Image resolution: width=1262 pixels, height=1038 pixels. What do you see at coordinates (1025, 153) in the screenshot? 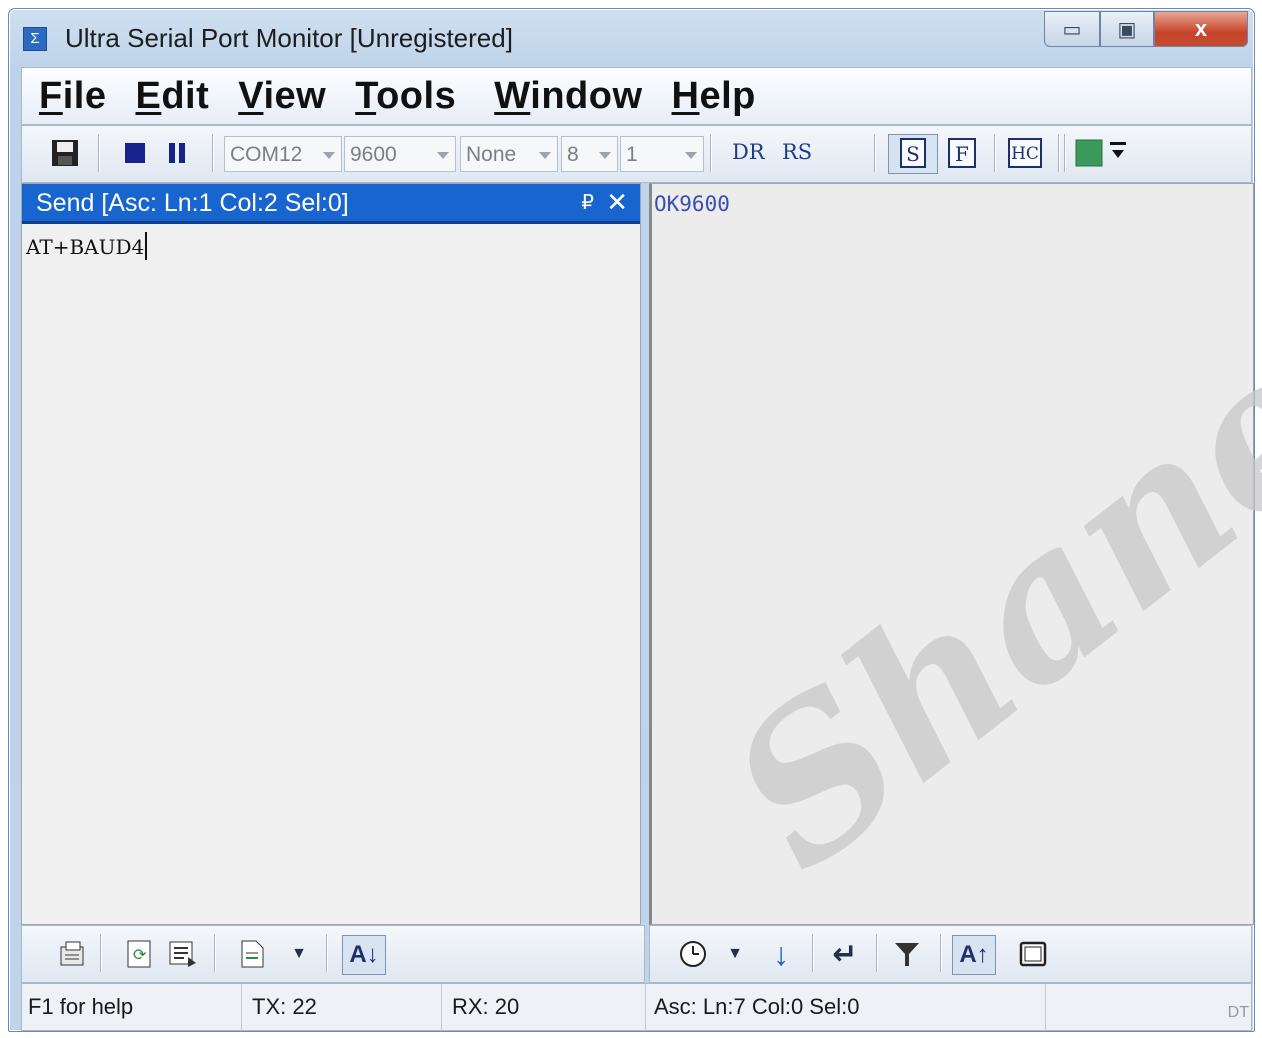
I see `hc-button: HC` at bounding box center [1025, 153].